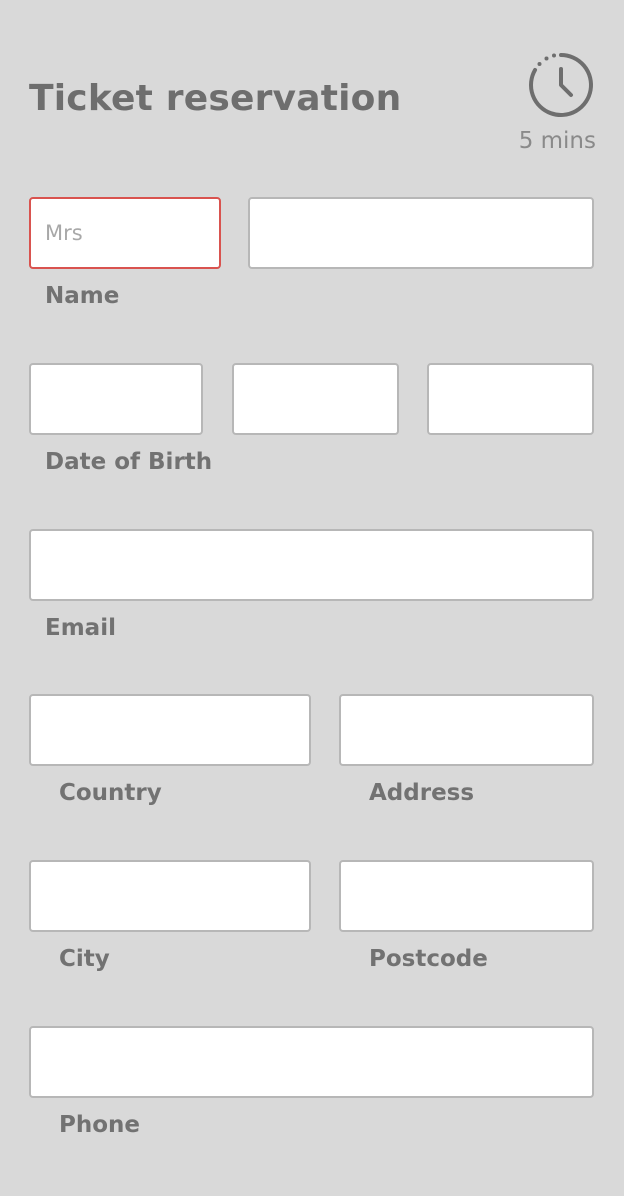 Image resolution: width=624 pixels, height=1196 pixels. Describe the element at coordinates (215, 98) in the screenshot. I see `page-title: Ticket reservation` at that location.